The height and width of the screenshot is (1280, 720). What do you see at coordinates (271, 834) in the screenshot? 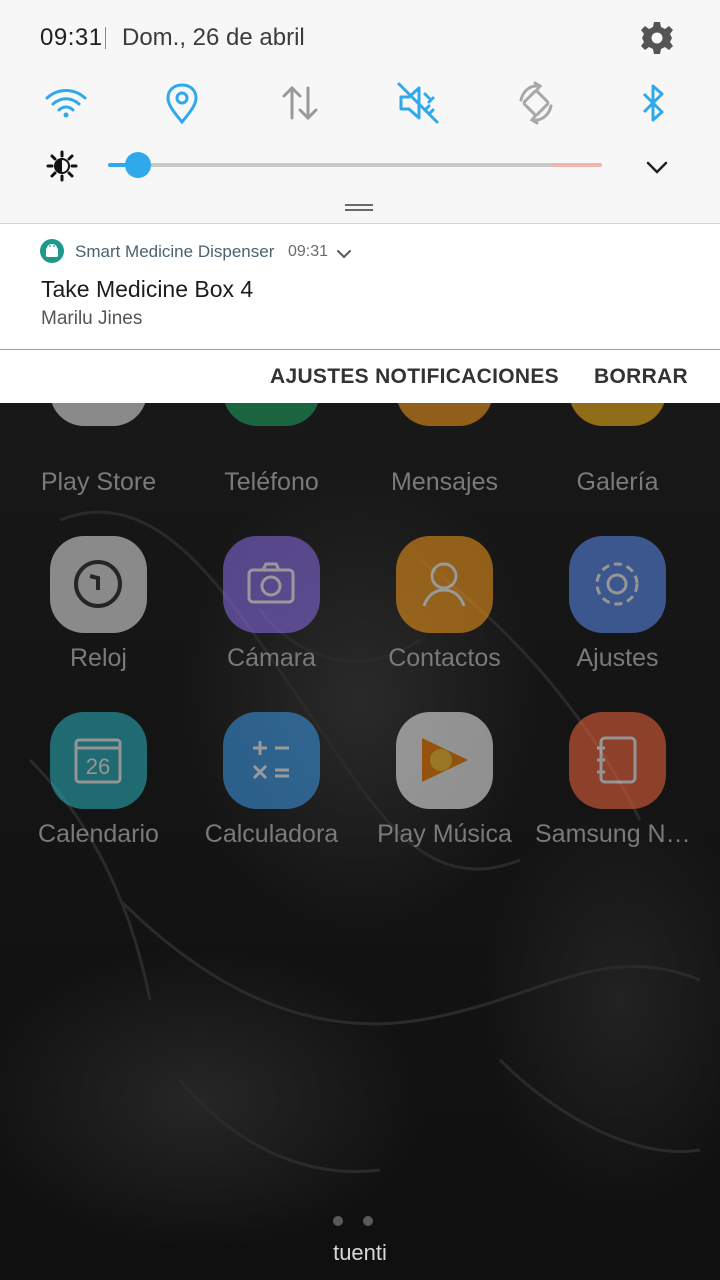
I see `app-label: Calculadora` at bounding box center [271, 834].